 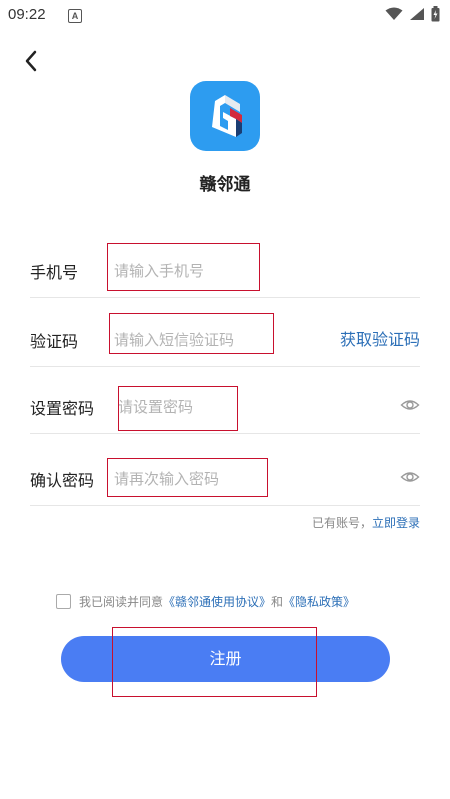 What do you see at coordinates (435, 14) in the screenshot?
I see `battery-icon` at bounding box center [435, 14].